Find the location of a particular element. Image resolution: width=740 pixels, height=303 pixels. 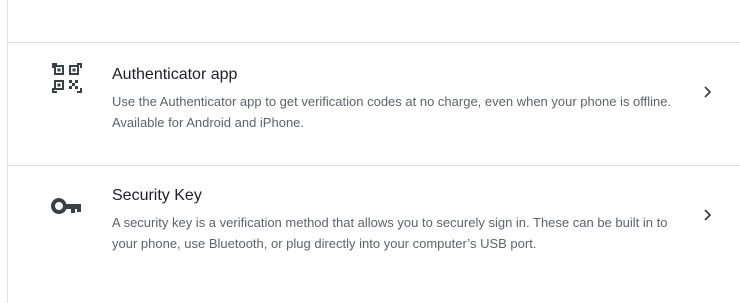

qr-code-icon is located at coordinates (67, 78).